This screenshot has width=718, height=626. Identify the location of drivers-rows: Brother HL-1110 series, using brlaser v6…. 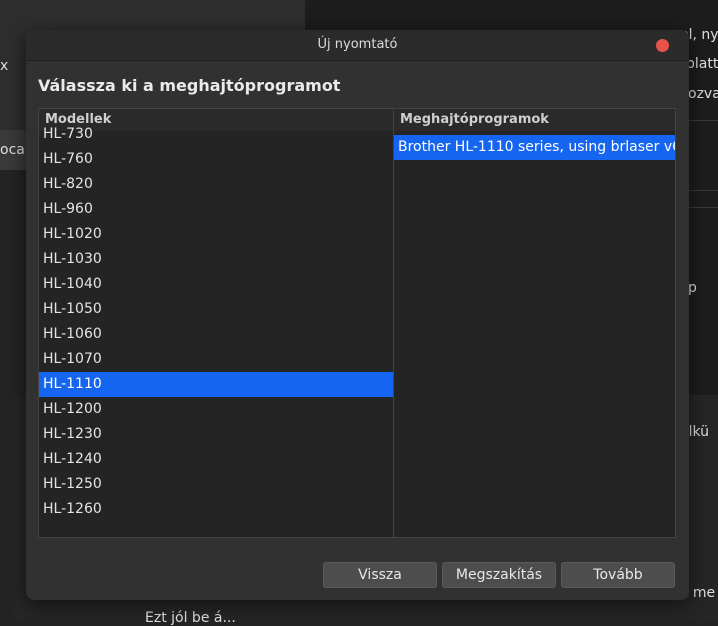
(534, 147).